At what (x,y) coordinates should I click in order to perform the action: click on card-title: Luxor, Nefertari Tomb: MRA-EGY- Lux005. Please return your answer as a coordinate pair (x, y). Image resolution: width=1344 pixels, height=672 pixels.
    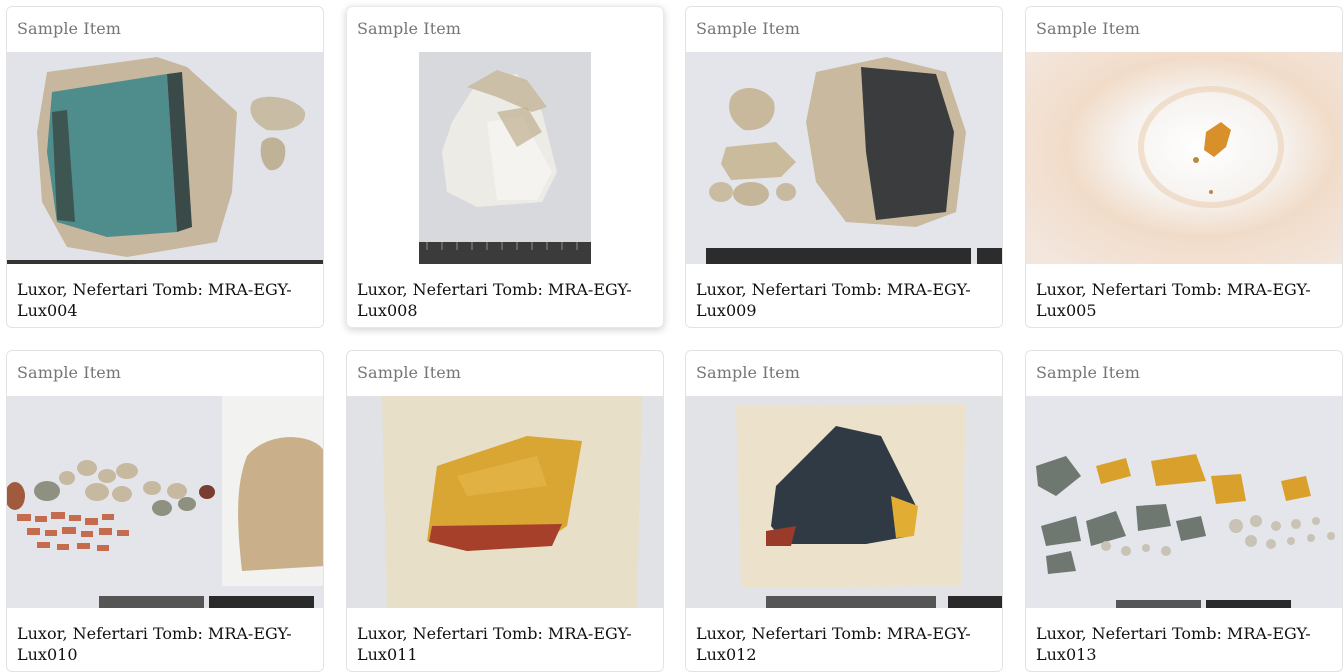
    Looking at the image, I should click on (1173, 300).